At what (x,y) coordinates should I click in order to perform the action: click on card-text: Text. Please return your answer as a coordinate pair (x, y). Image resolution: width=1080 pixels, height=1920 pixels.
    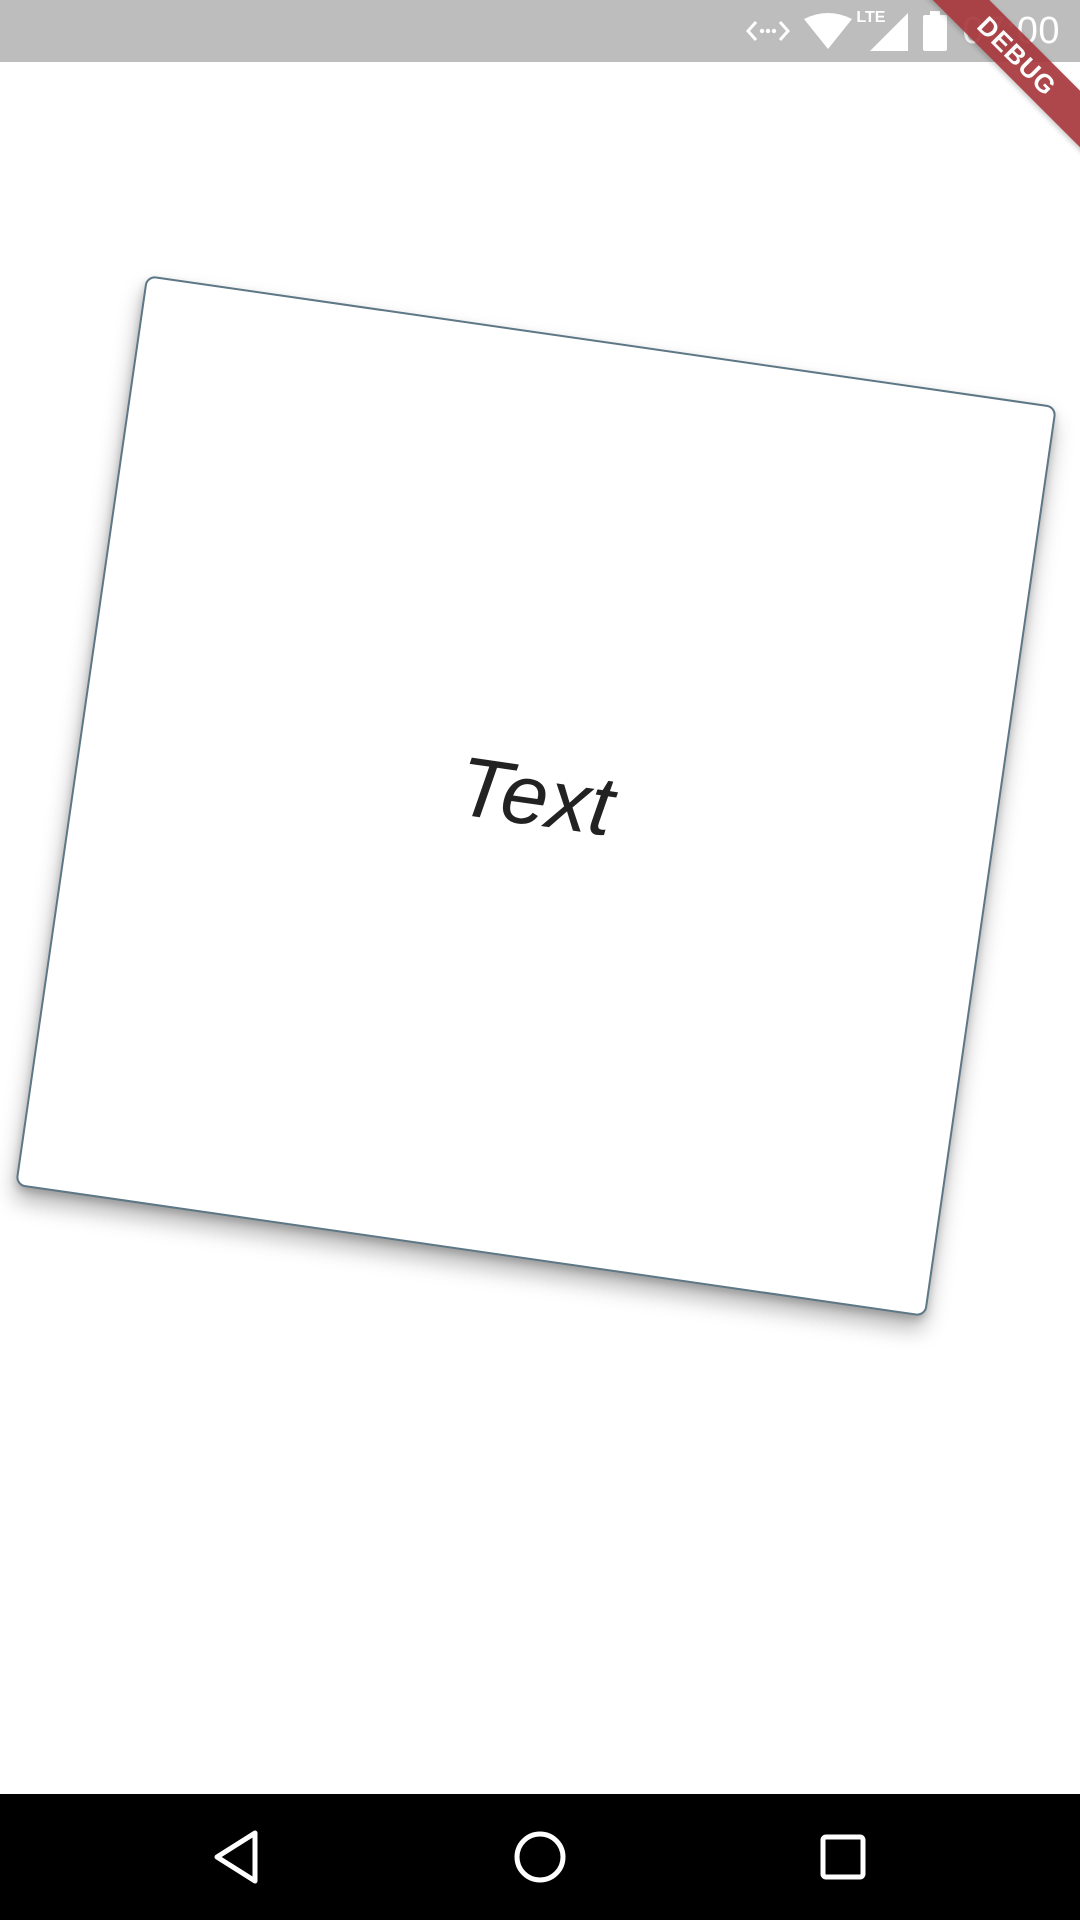
    Looking at the image, I should click on (536, 795).